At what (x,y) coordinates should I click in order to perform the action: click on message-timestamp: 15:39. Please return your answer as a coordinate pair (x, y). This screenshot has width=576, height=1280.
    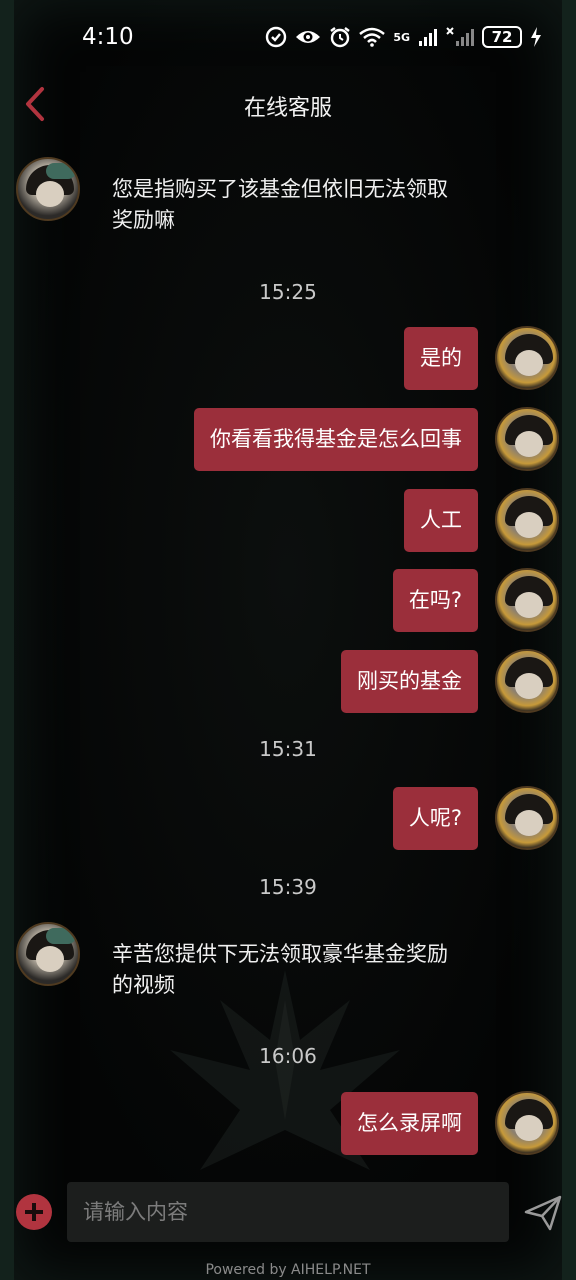
    Looking at the image, I should click on (288, 887).